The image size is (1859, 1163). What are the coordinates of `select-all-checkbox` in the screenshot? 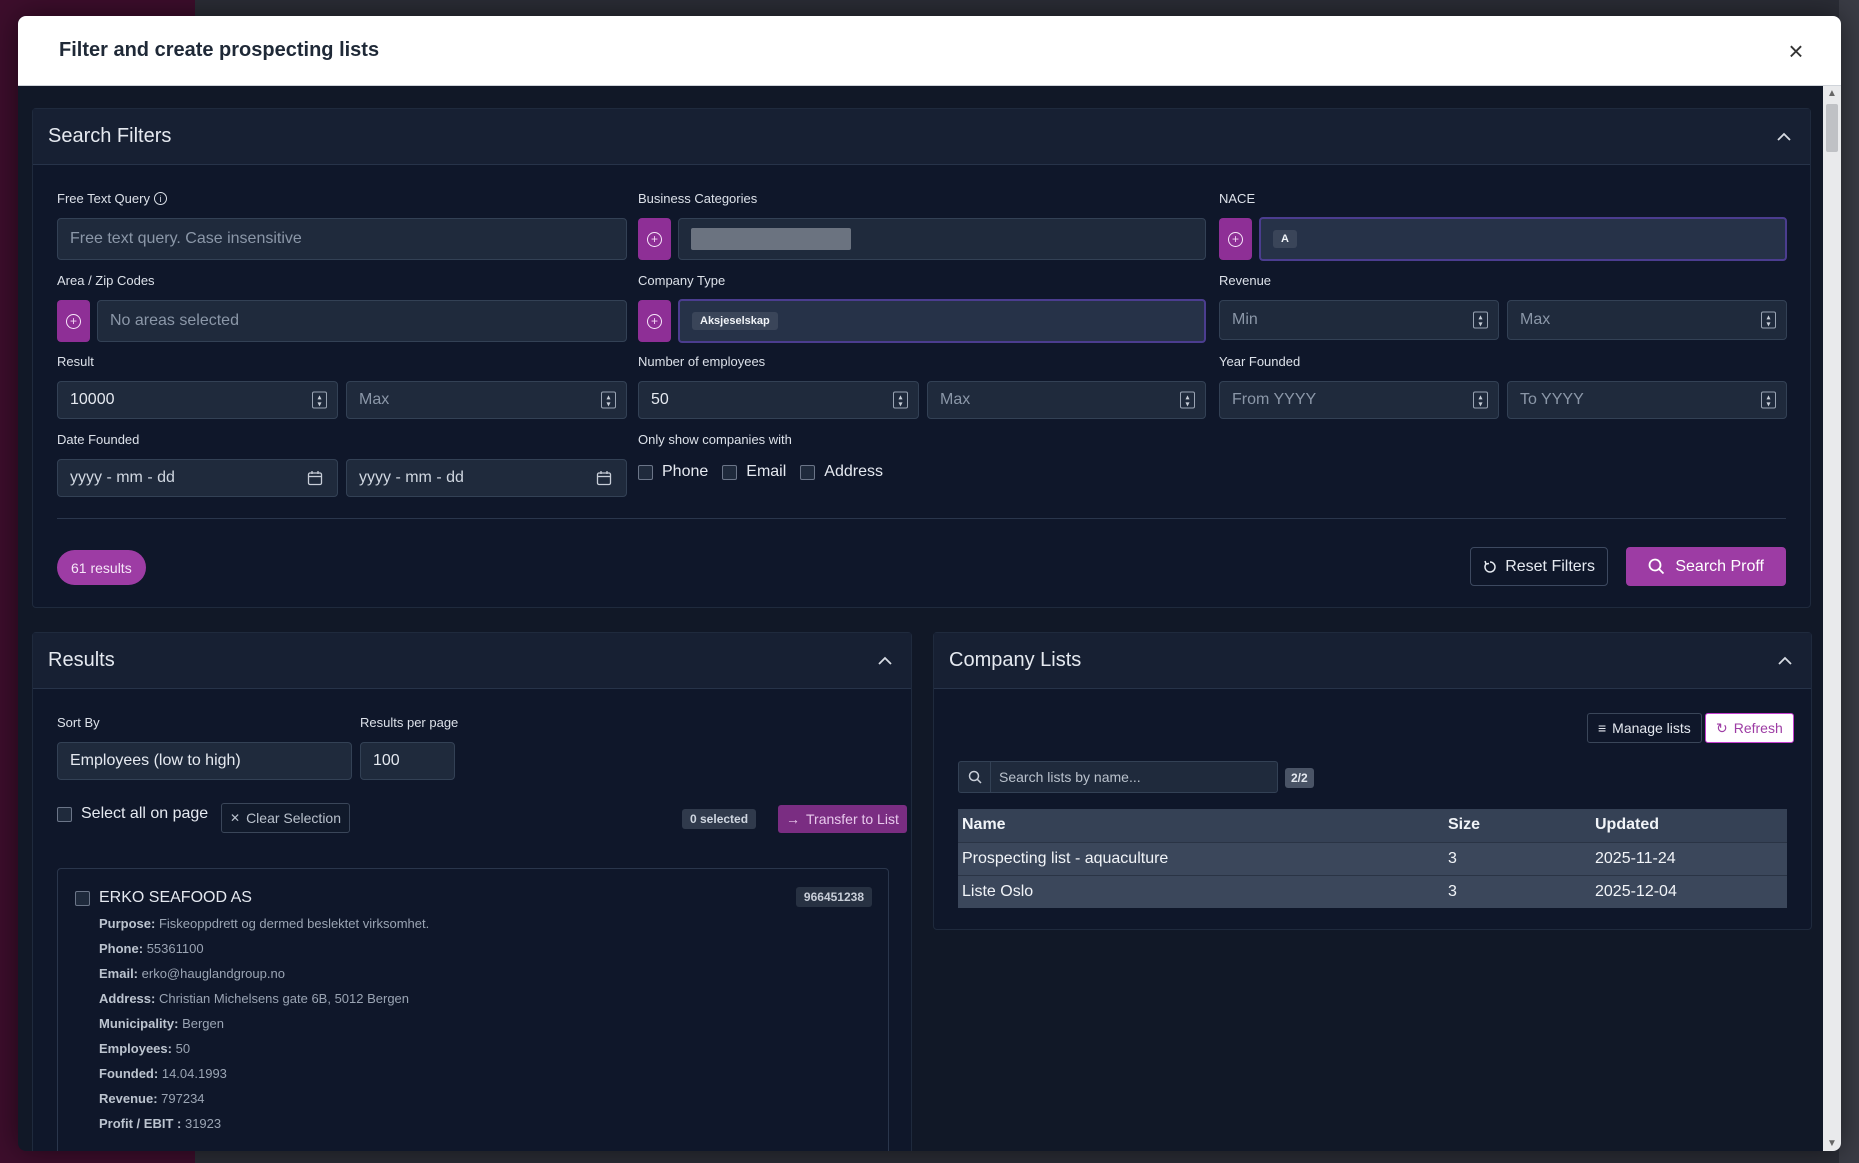 It's located at (64, 814).